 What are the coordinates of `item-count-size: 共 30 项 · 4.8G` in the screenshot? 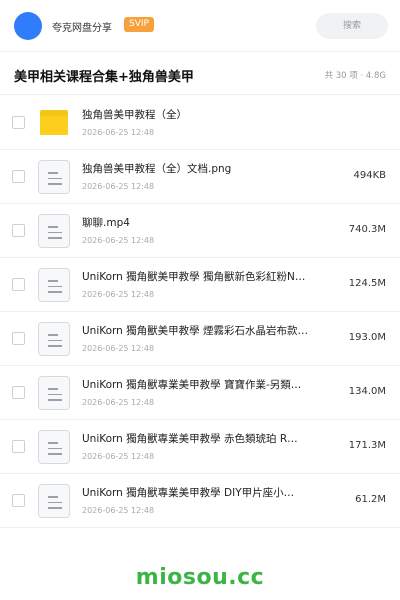 It's located at (355, 76).